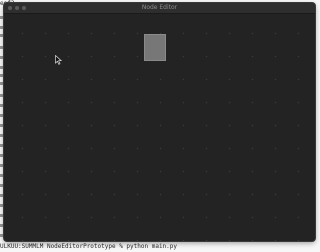 Image resolution: width=320 pixels, height=252 pixels. What do you see at coordinates (59, 60) in the screenshot?
I see `mouse-cursor-icon` at bounding box center [59, 60].